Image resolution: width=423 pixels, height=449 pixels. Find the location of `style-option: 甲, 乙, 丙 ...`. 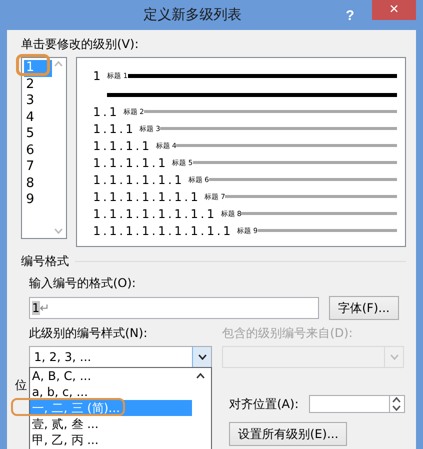

style-option: 甲, 乙, 丙 ... is located at coordinates (111, 440).